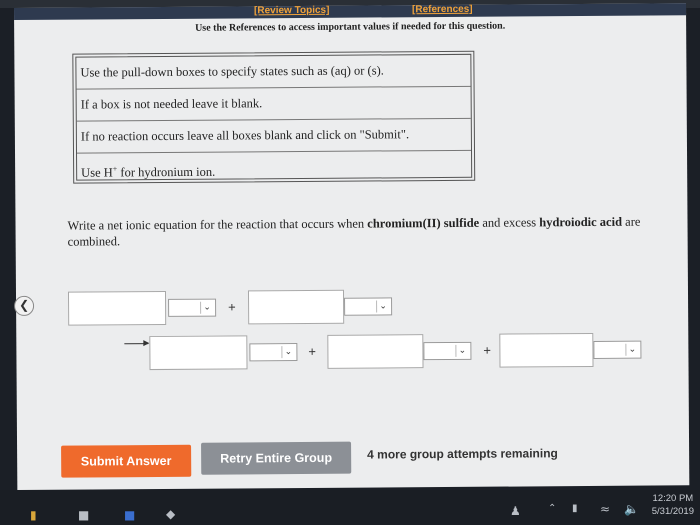  Describe the element at coordinates (462, 454) in the screenshot. I see `attempts-remaining: 4 more group attempts remaining` at that location.